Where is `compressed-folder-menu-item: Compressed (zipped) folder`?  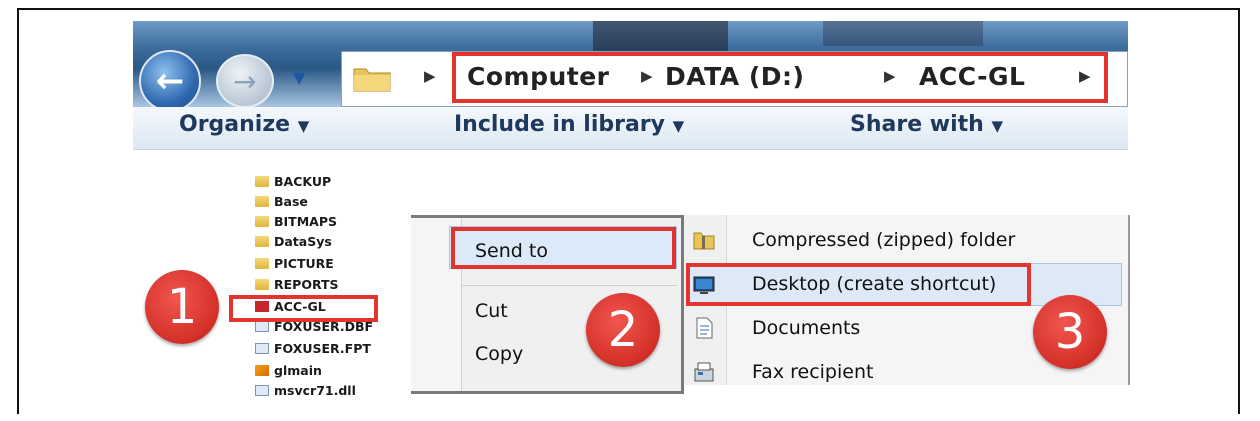 compressed-folder-menu-item: Compressed (zipped) folder is located at coordinates (883, 240).